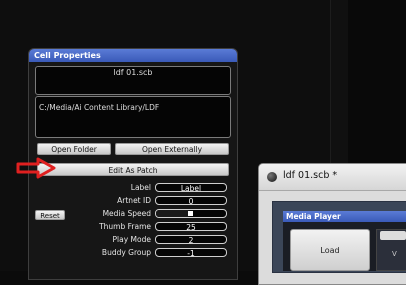  I want to click on open-folder-button: Open Folder, so click(74, 149).